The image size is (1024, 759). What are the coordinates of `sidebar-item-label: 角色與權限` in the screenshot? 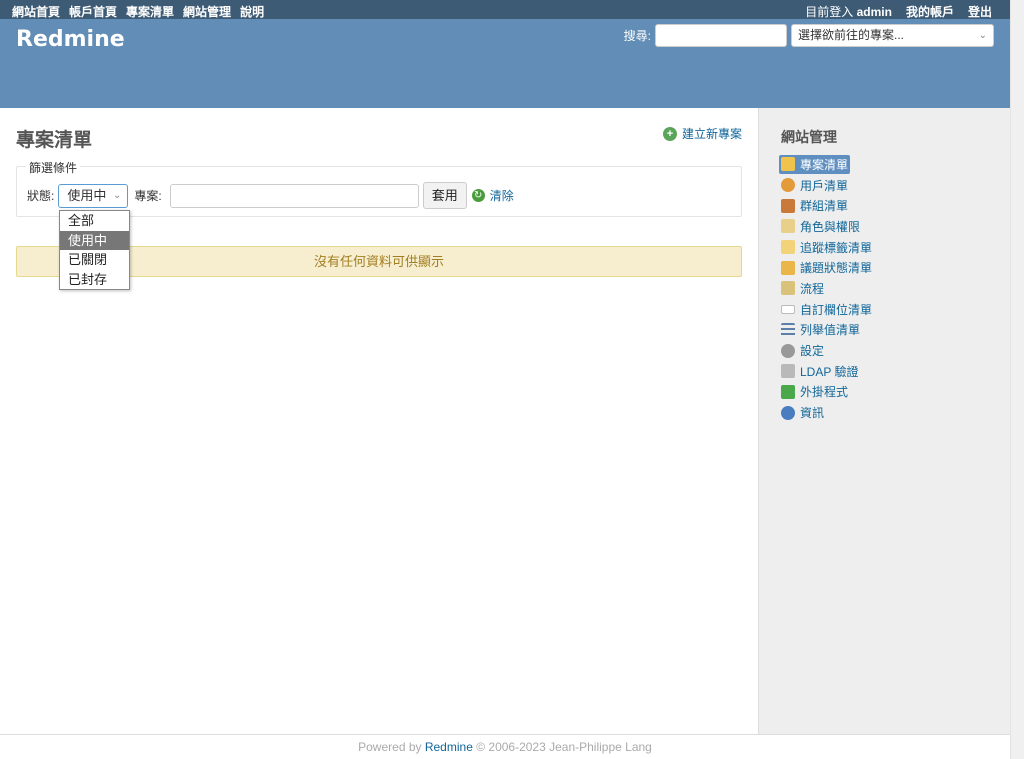 It's located at (830, 226).